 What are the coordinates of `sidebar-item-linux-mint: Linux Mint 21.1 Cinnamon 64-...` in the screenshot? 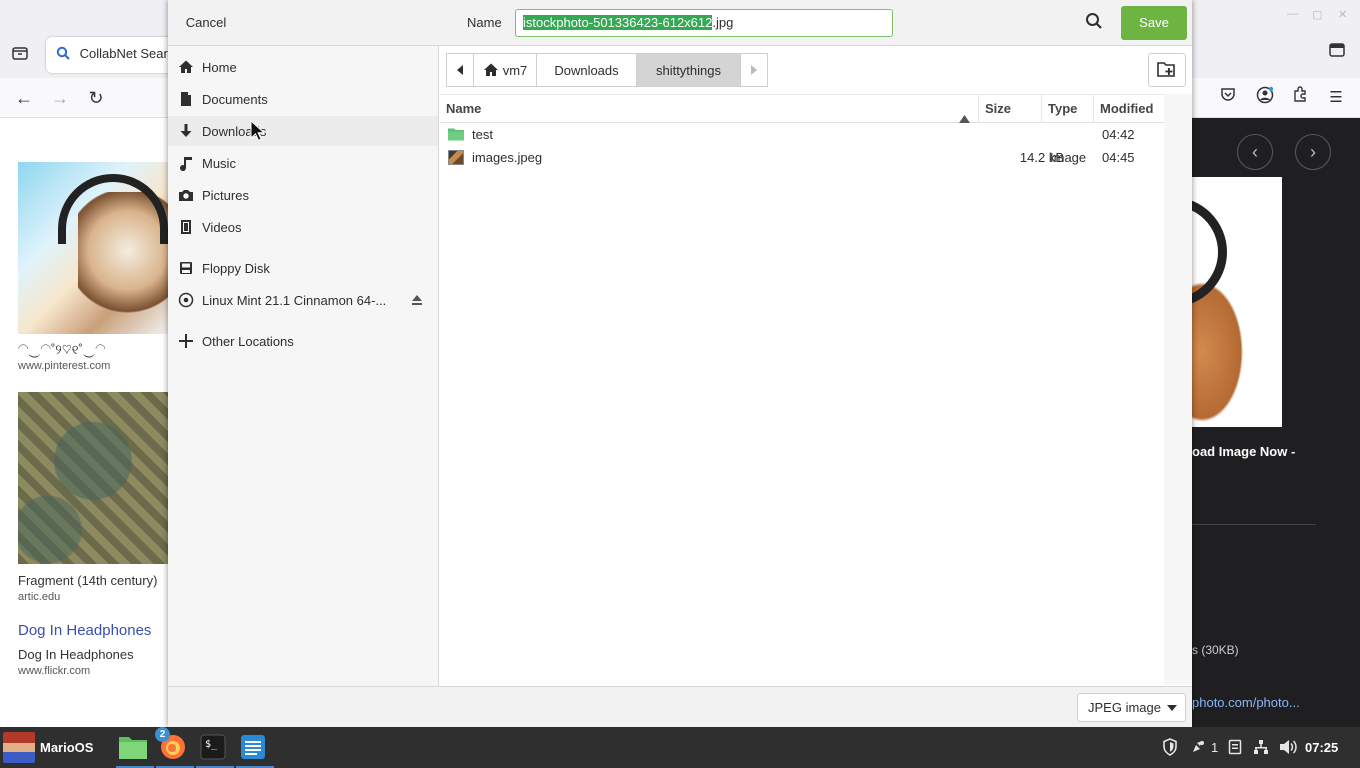 It's located at (303, 300).